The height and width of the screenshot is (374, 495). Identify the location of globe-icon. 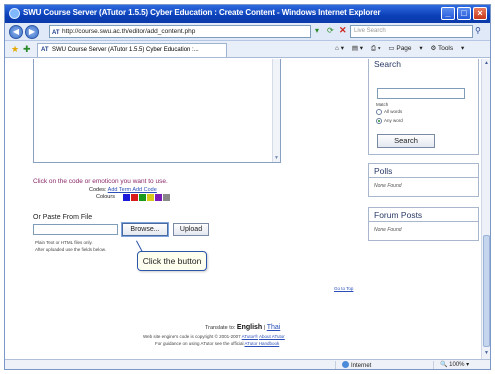
(345, 364).